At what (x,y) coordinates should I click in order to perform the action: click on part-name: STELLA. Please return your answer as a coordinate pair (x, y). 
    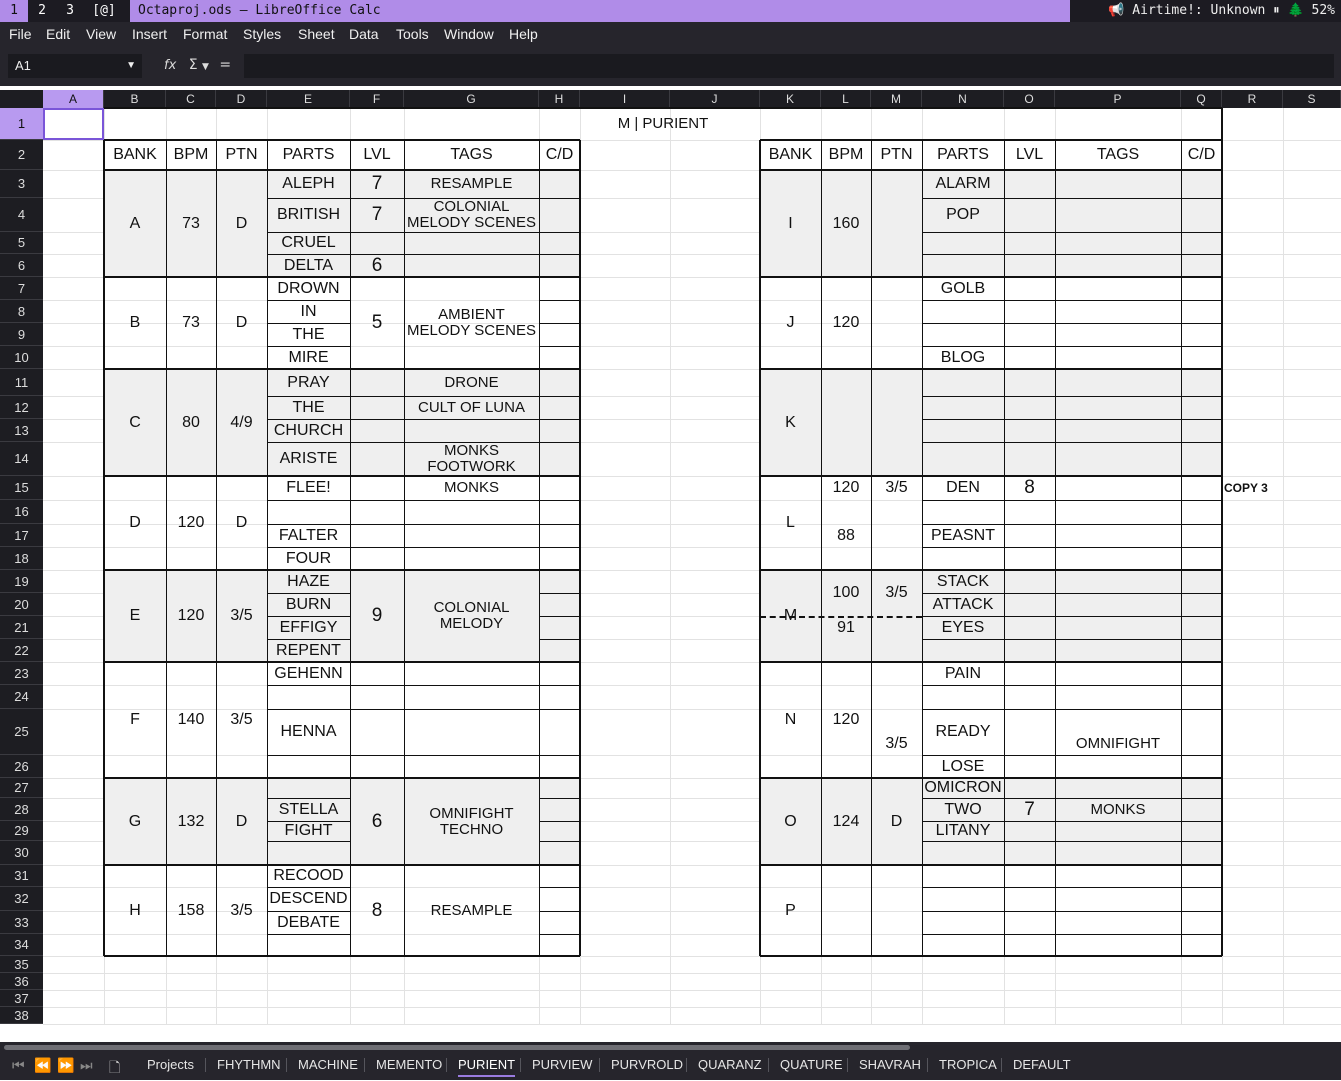
    Looking at the image, I should click on (308, 809).